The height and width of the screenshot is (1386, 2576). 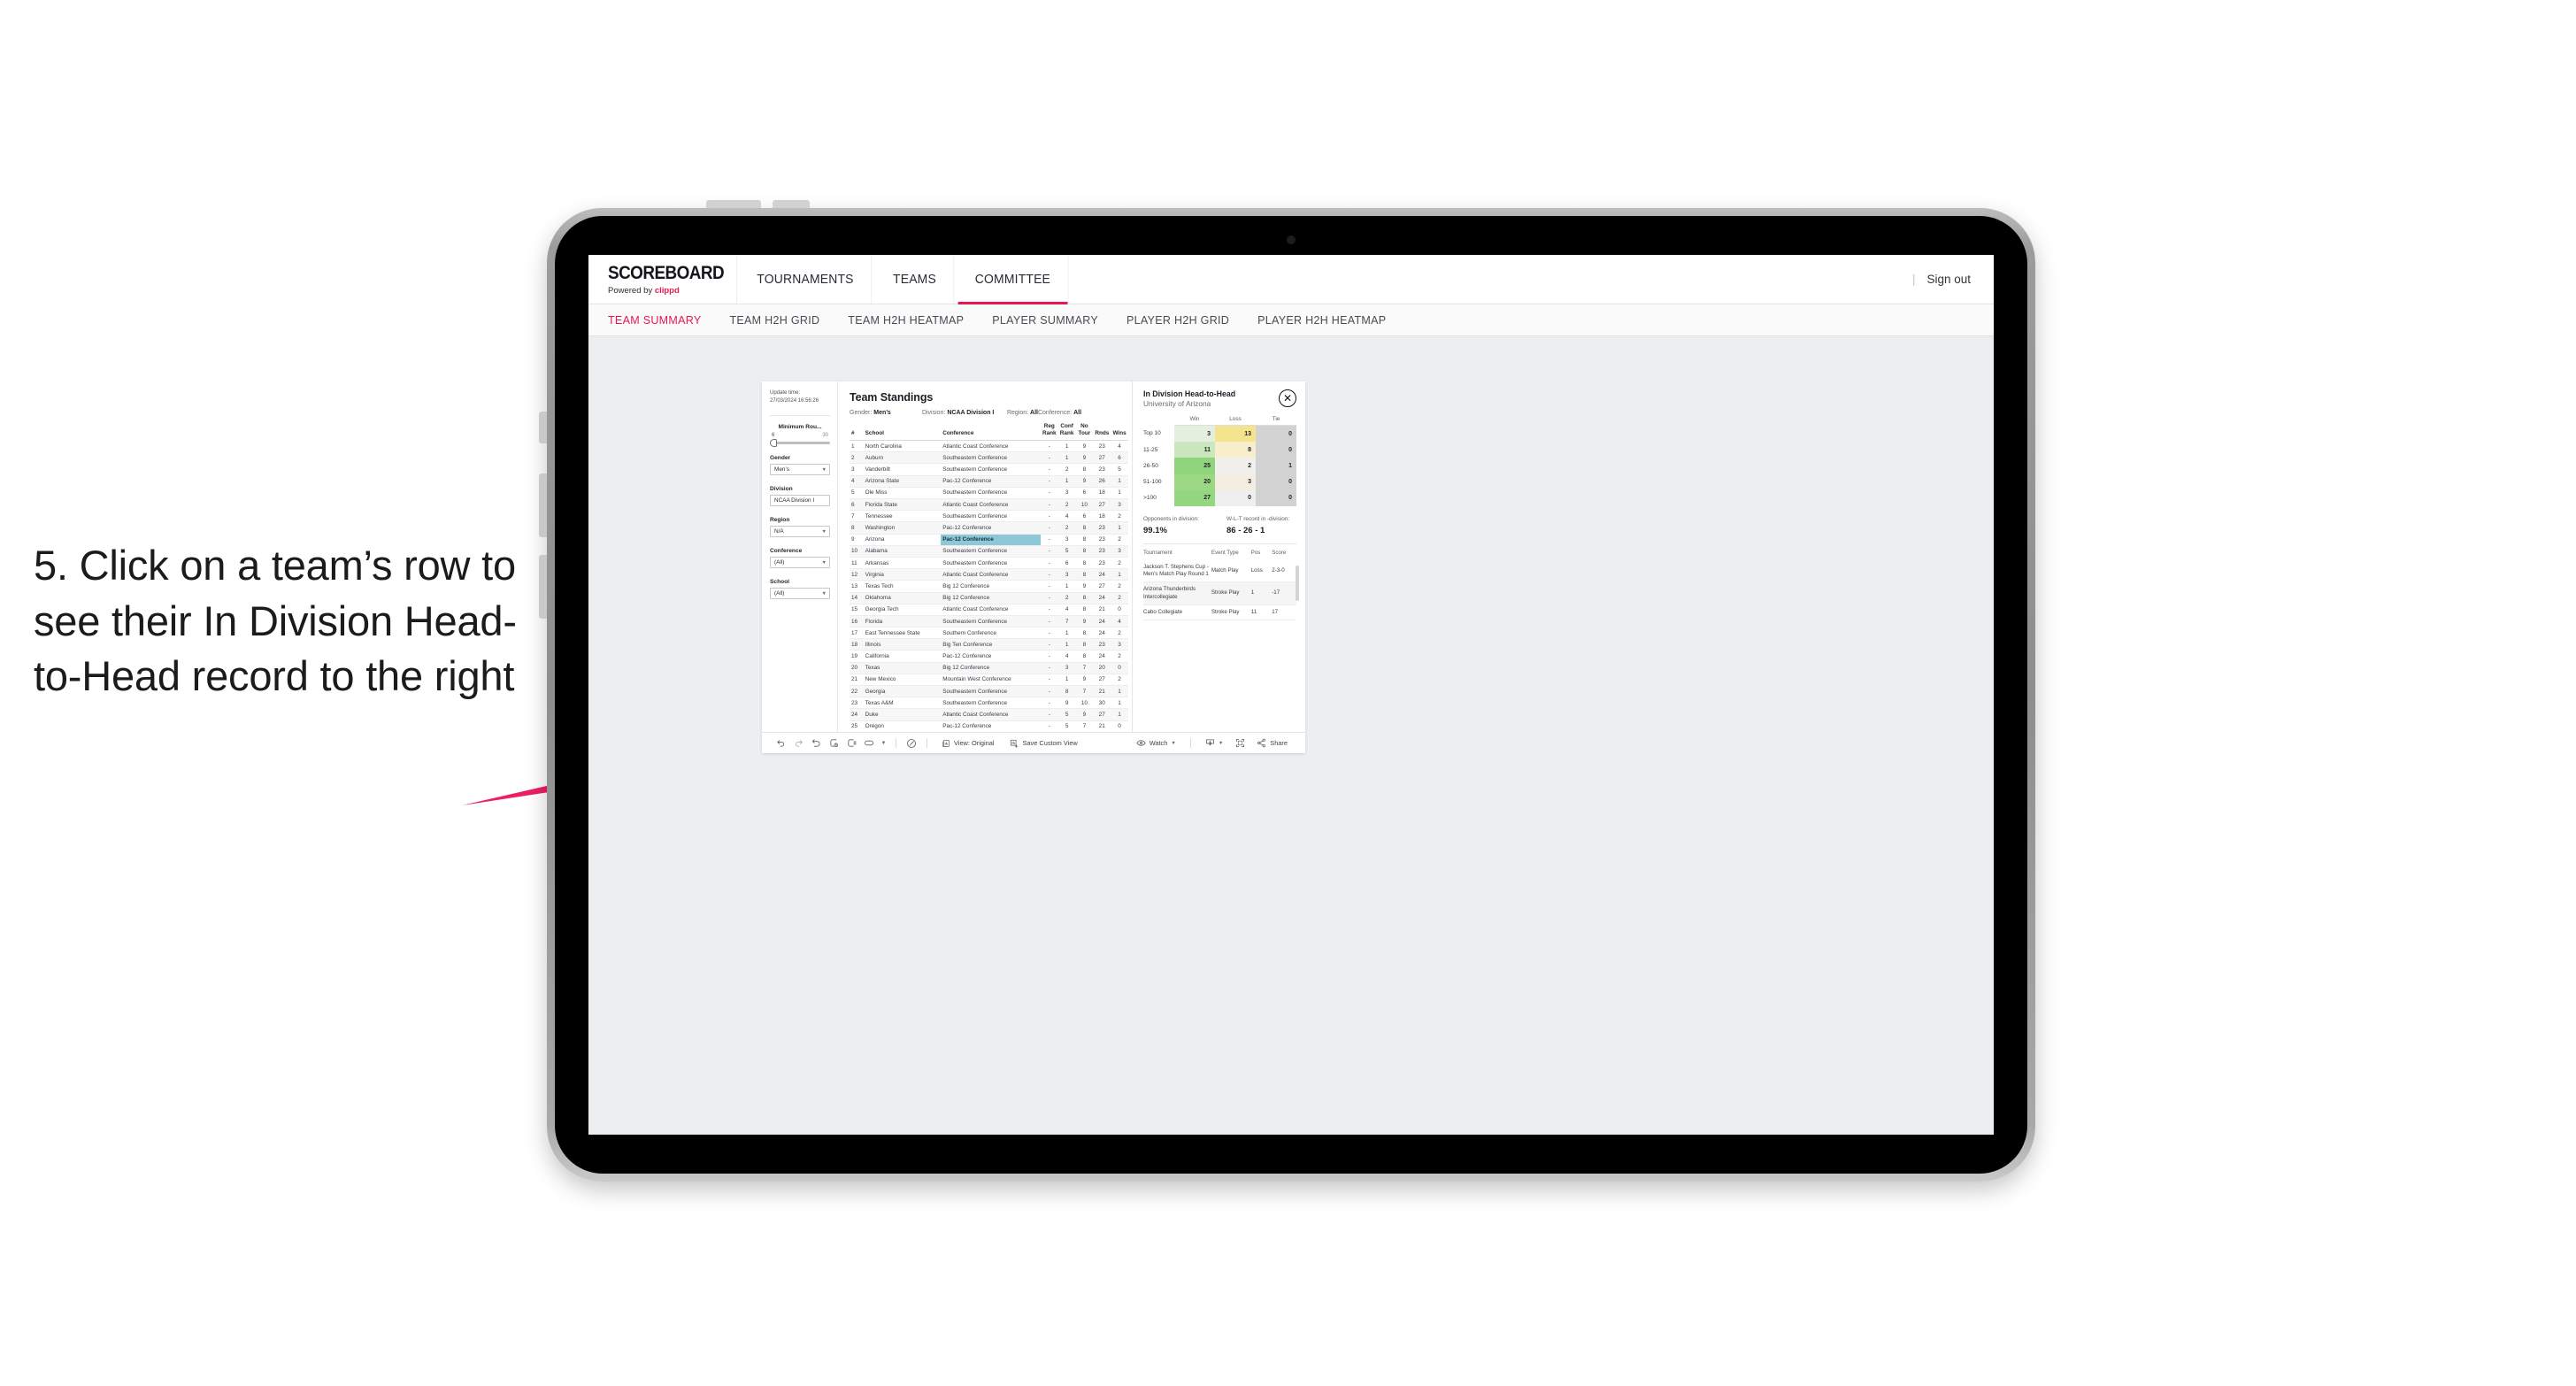 What do you see at coordinates (1194, 450) in the screenshot?
I see `heatmap-cell-win: 11` at bounding box center [1194, 450].